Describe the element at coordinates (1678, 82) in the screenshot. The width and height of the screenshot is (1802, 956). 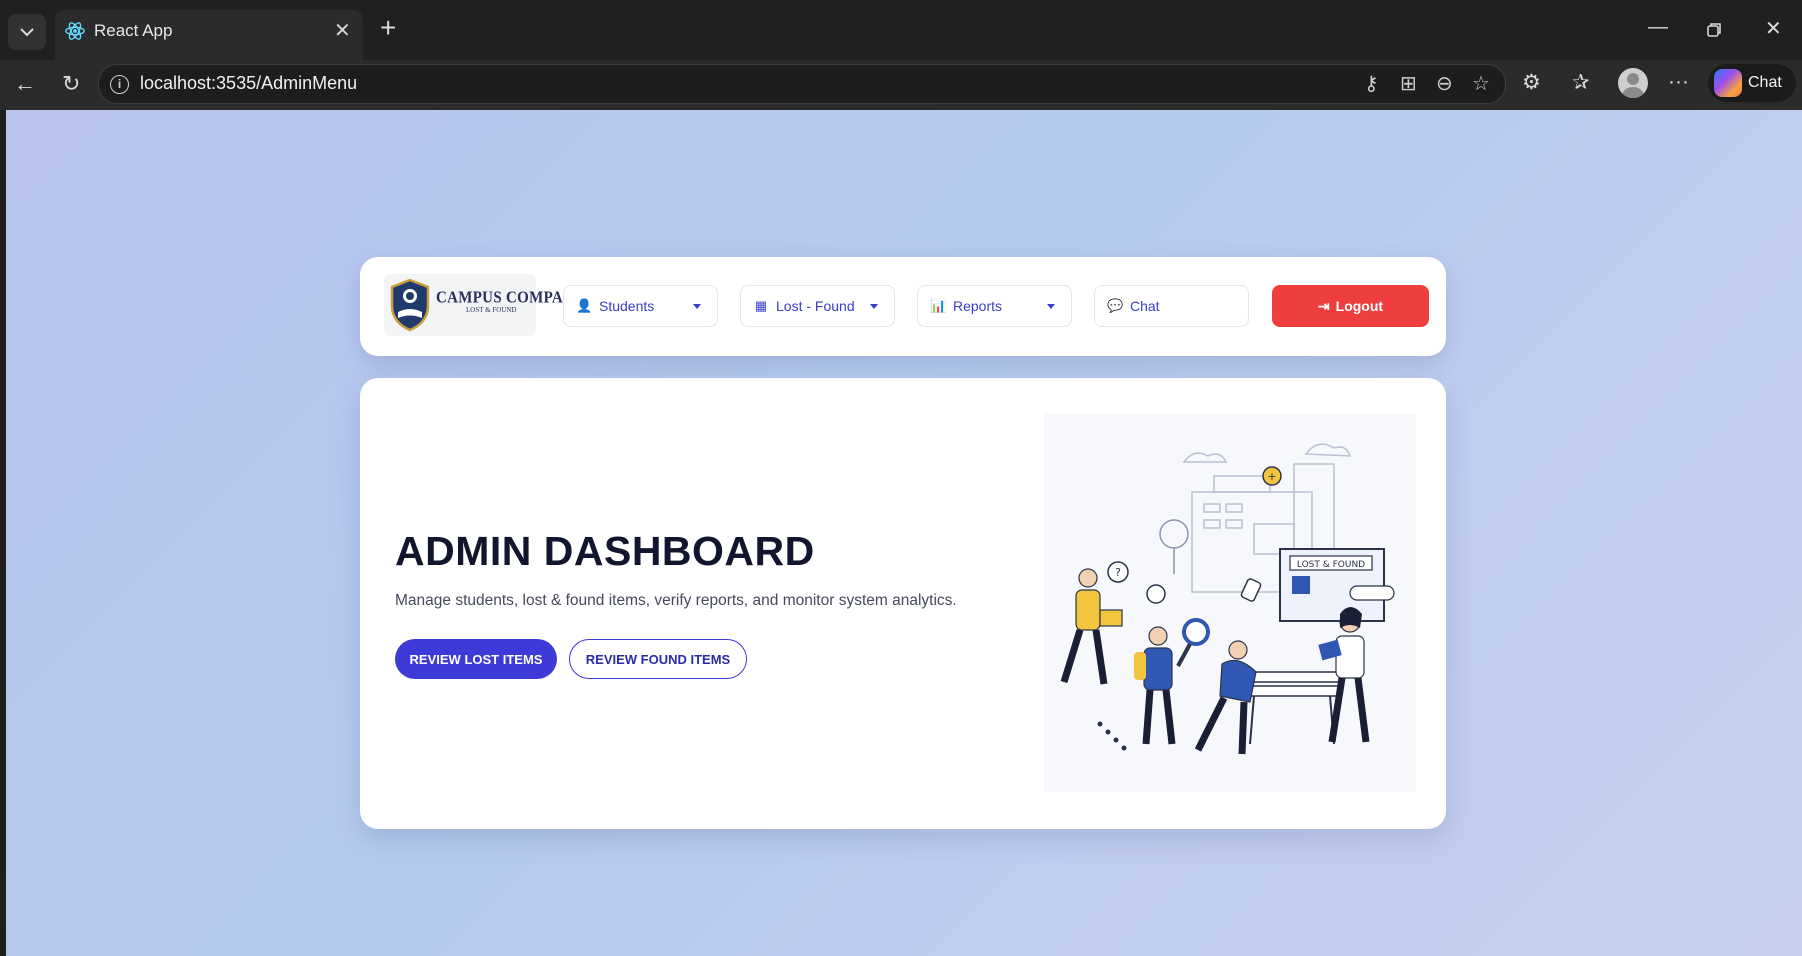
I see `more-icon: ···` at that location.